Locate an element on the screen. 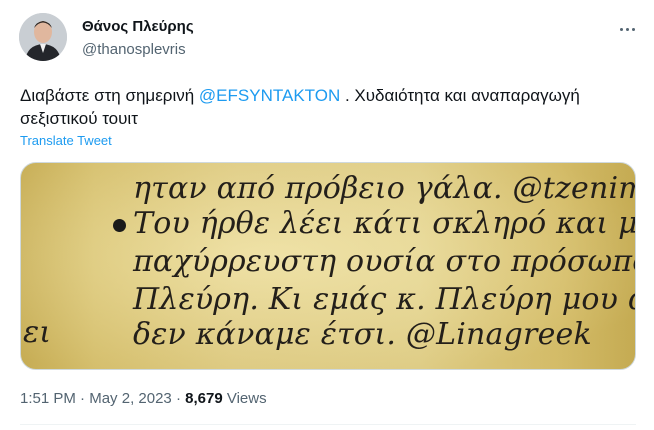 The width and height of the screenshot is (654, 430). author-handle: @thanosplevris is located at coordinates (134, 49).